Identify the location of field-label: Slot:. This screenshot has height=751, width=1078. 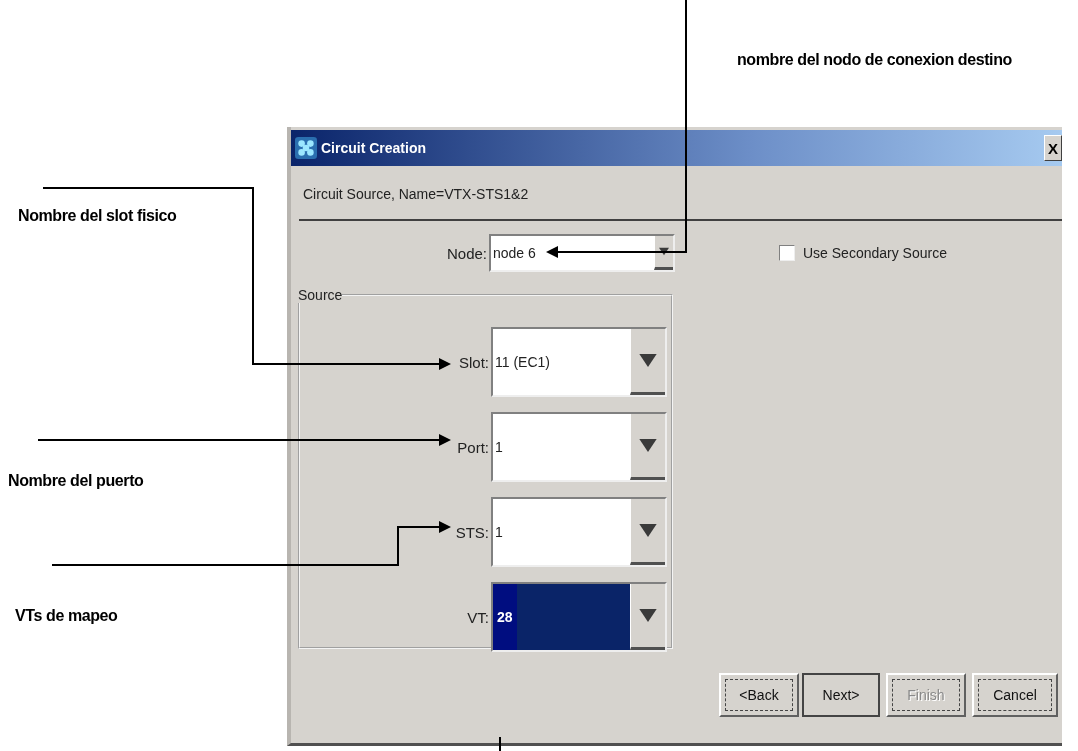
(474, 362).